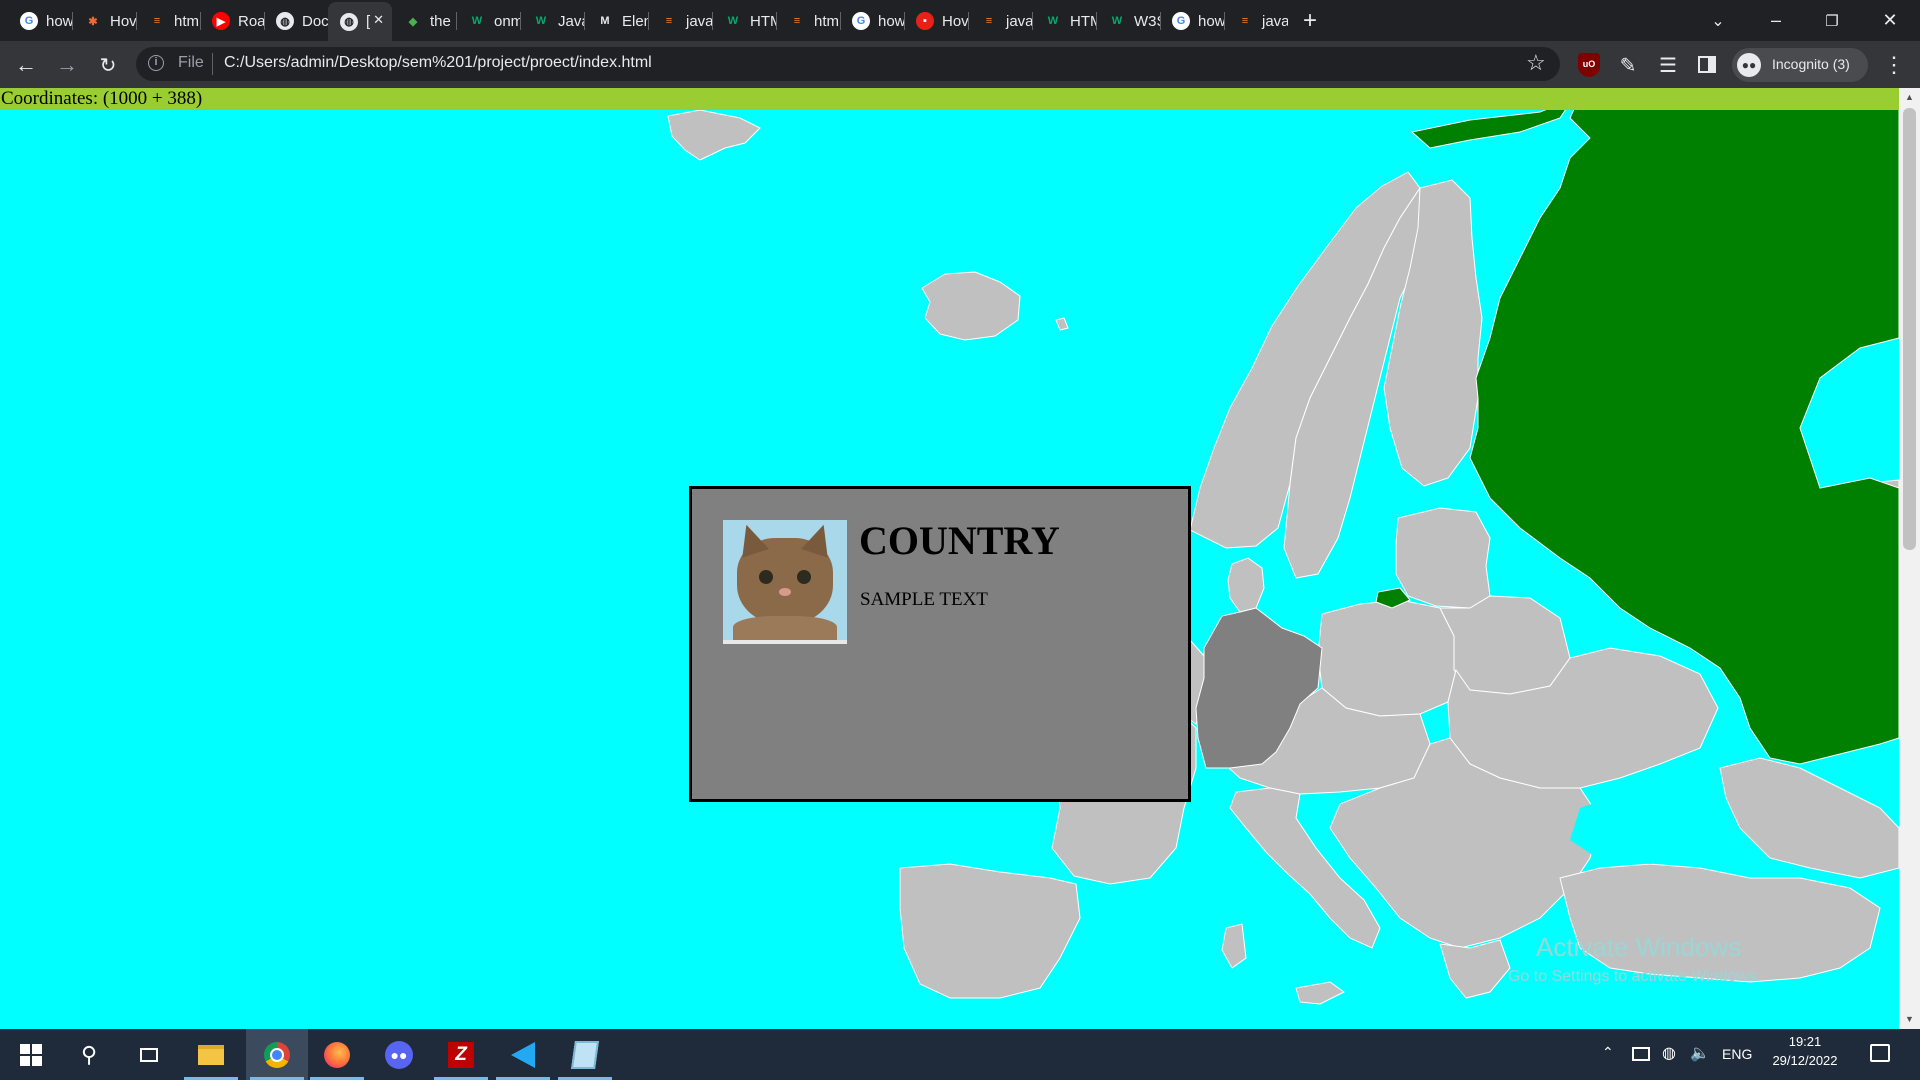 This screenshot has width=1920, height=1080. Describe the element at coordinates (368, 21) in the screenshot. I see `tab-title: [` at that location.